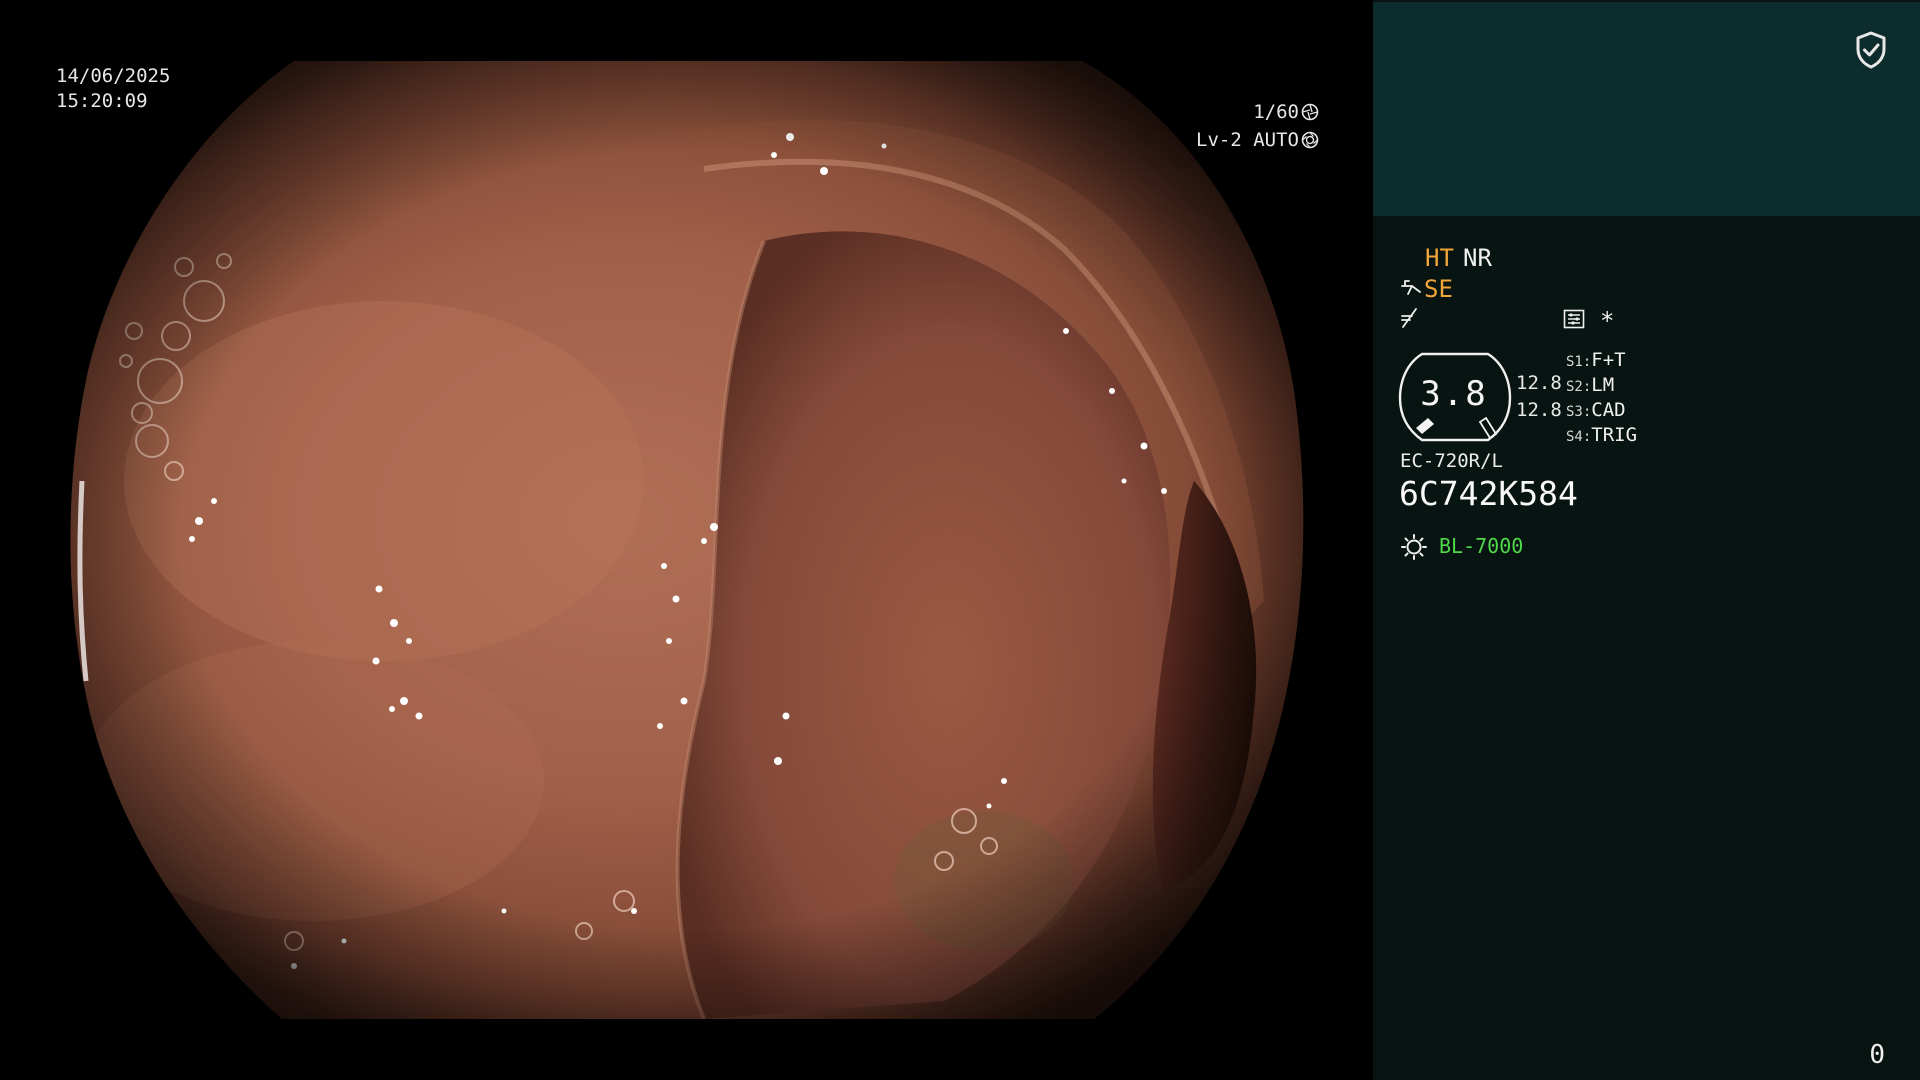 The width and height of the screenshot is (1920, 1080). Describe the element at coordinates (1276, 112) in the screenshot. I see `shutter-value: 1/60` at that location.